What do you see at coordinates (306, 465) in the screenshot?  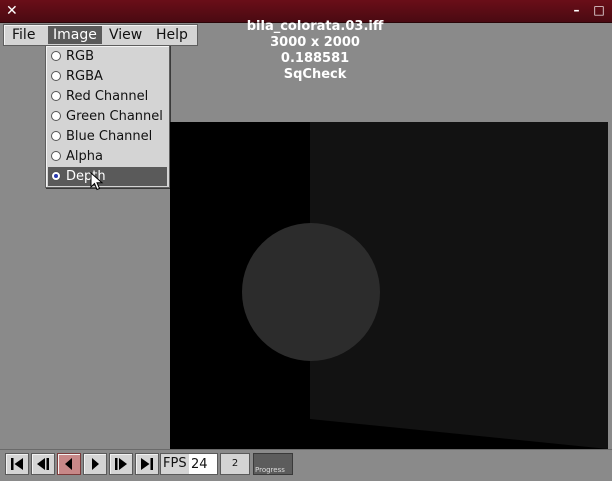 I see `playback-toolbar: FPS 2 Progress` at bounding box center [306, 465].